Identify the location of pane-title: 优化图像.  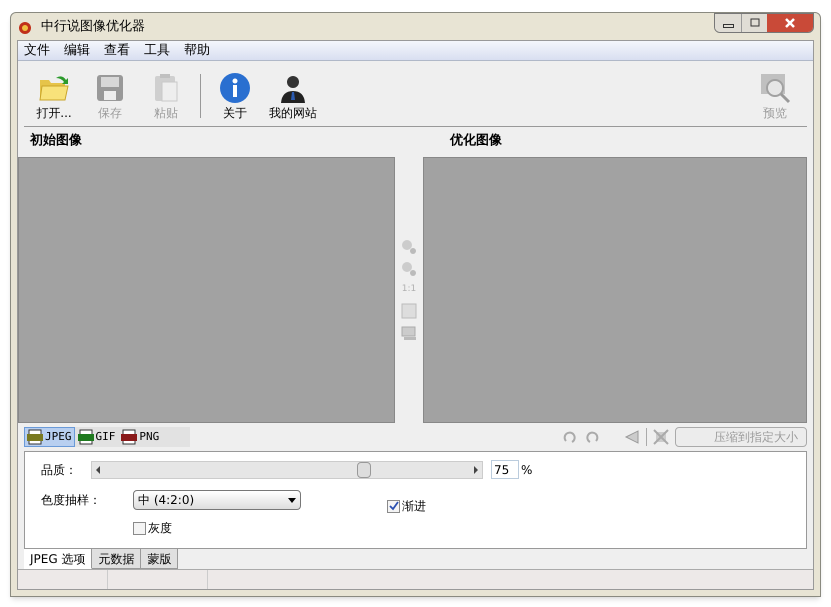
(475, 141).